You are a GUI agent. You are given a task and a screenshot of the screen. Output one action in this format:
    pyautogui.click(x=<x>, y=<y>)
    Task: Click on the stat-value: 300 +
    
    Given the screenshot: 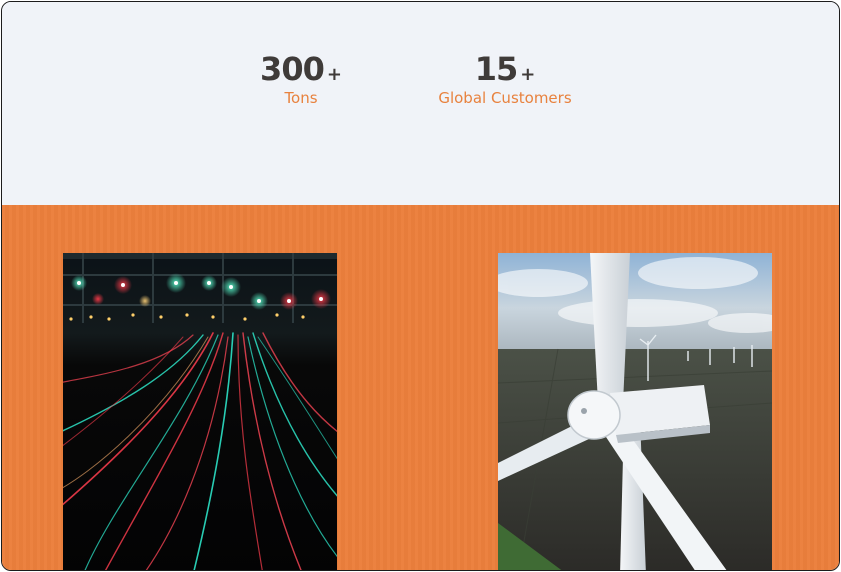 What is the action you would take?
    pyautogui.click(x=301, y=69)
    